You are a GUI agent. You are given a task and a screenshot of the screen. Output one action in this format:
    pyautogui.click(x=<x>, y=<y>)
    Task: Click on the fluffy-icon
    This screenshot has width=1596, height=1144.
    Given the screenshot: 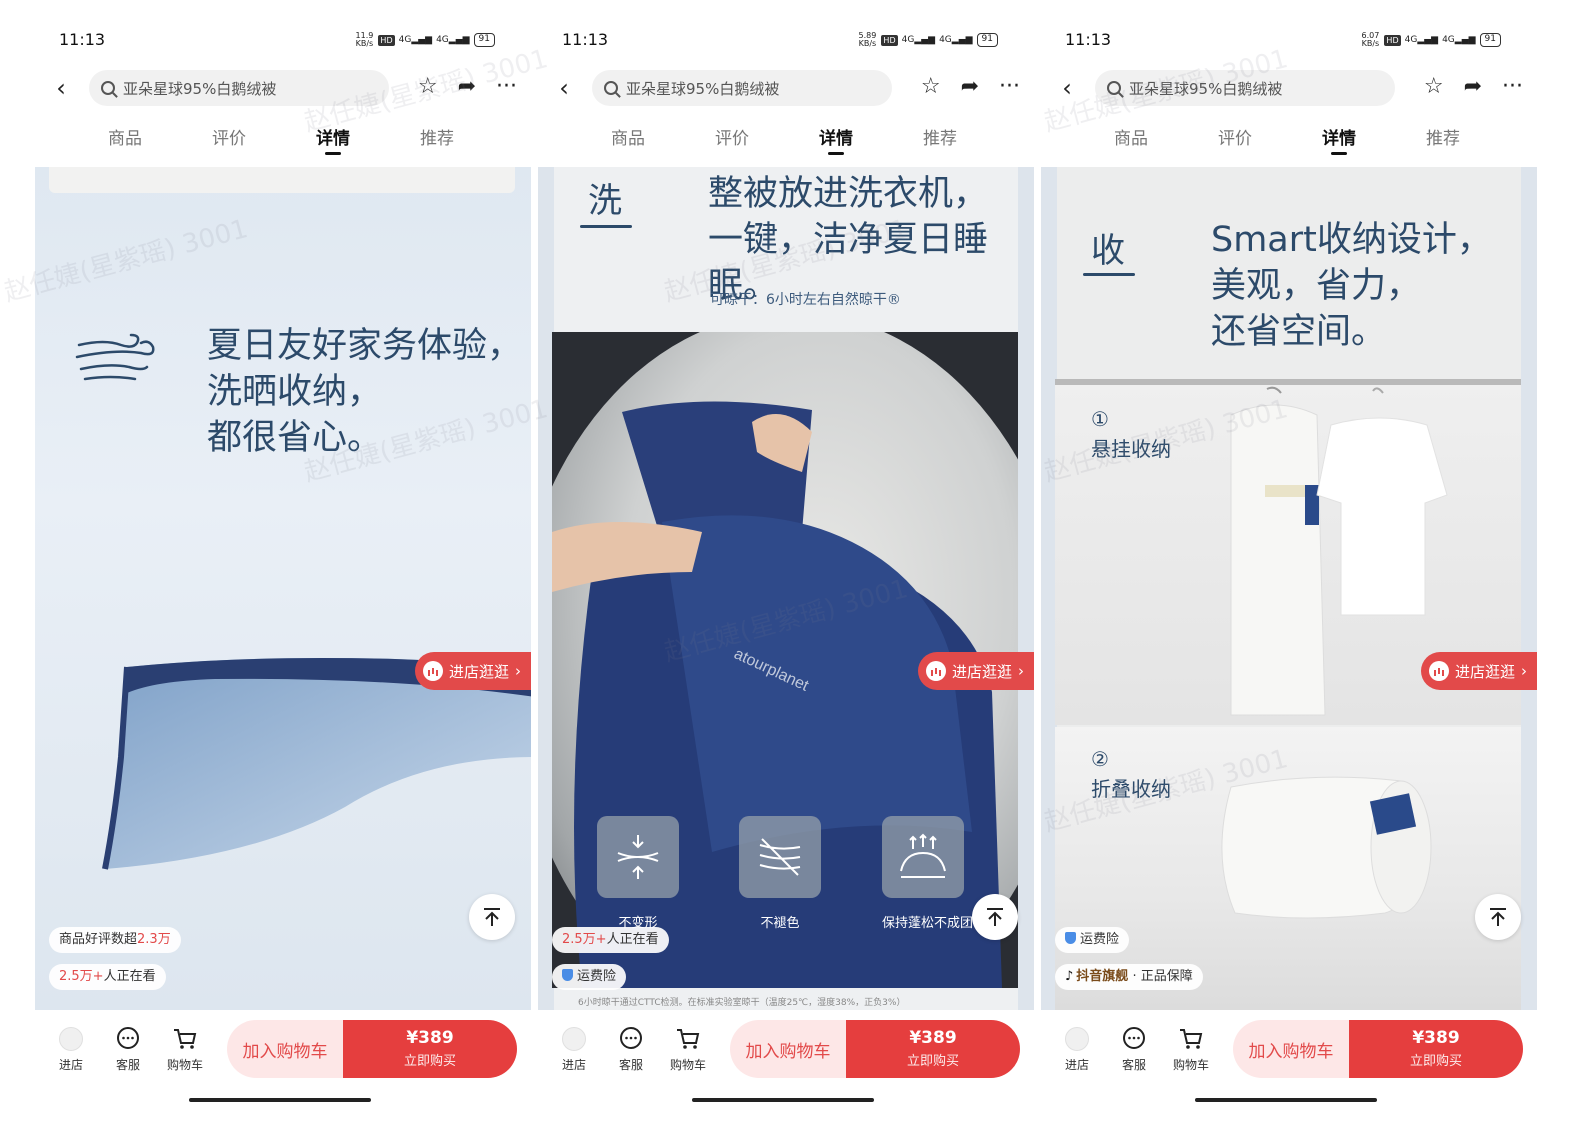 What is the action you would take?
    pyautogui.click(x=923, y=855)
    